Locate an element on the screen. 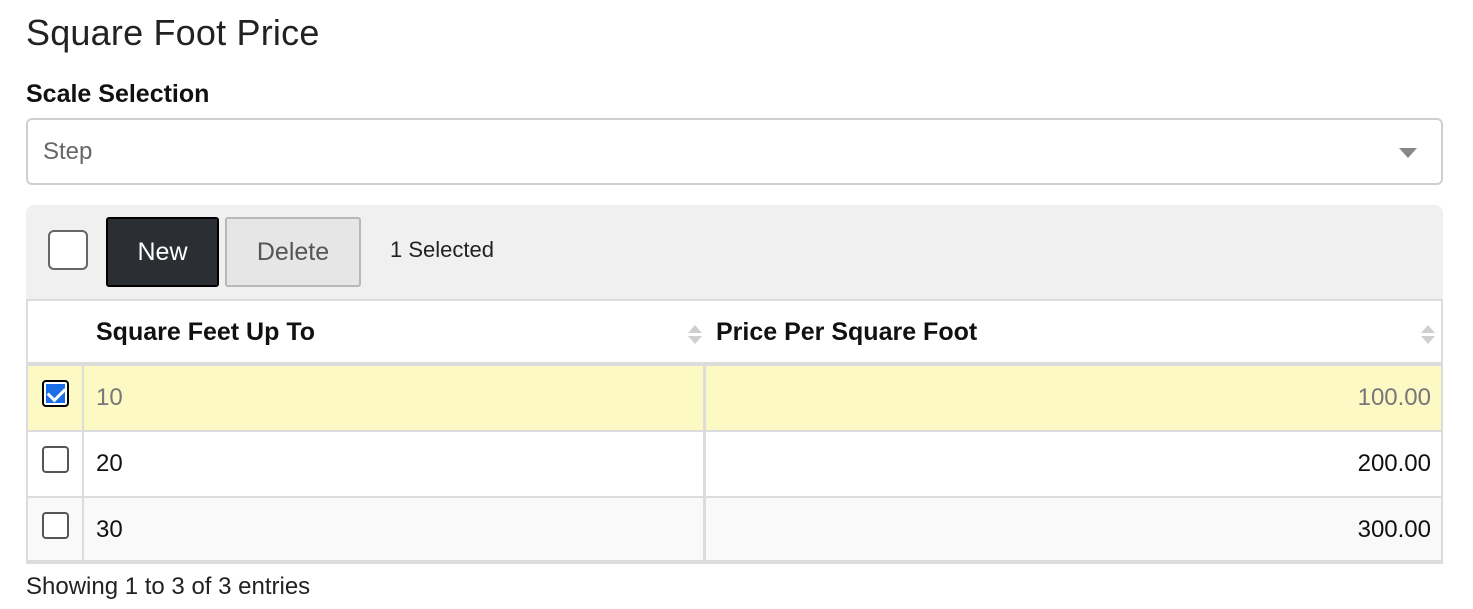  price-cell: 100.00 is located at coordinates (1073, 398).